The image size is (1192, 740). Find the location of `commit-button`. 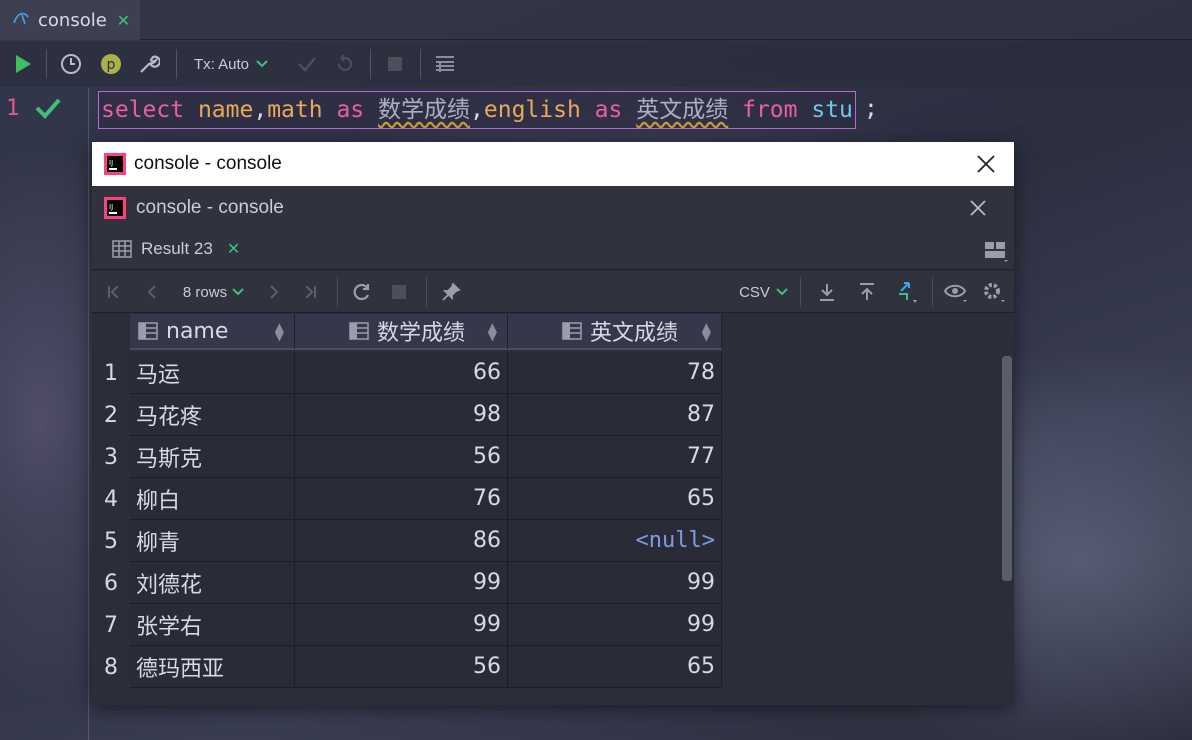

commit-button is located at coordinates (307, 64).